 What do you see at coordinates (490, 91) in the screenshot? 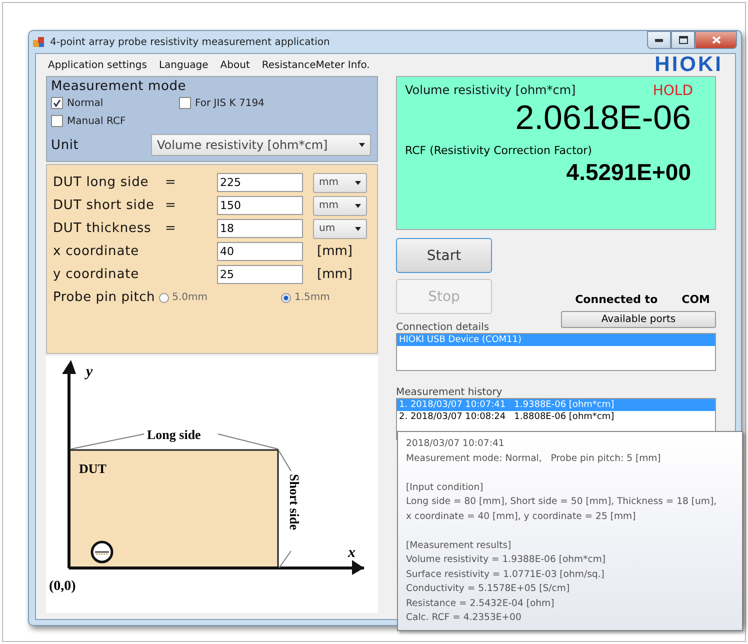
I see `quantity-label: Volume resistivity [ohm*cm]` at bounding box center [490, 91].